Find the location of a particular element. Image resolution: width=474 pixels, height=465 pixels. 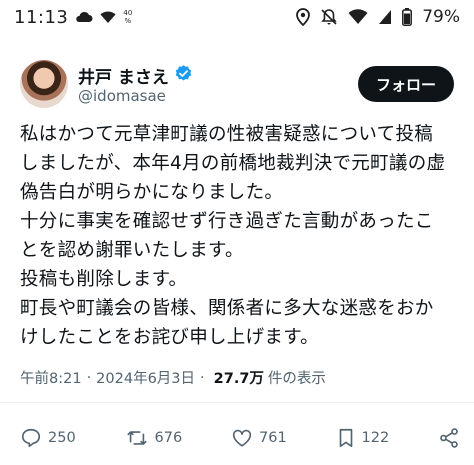

location-icon is located at coordinates (303, 17).